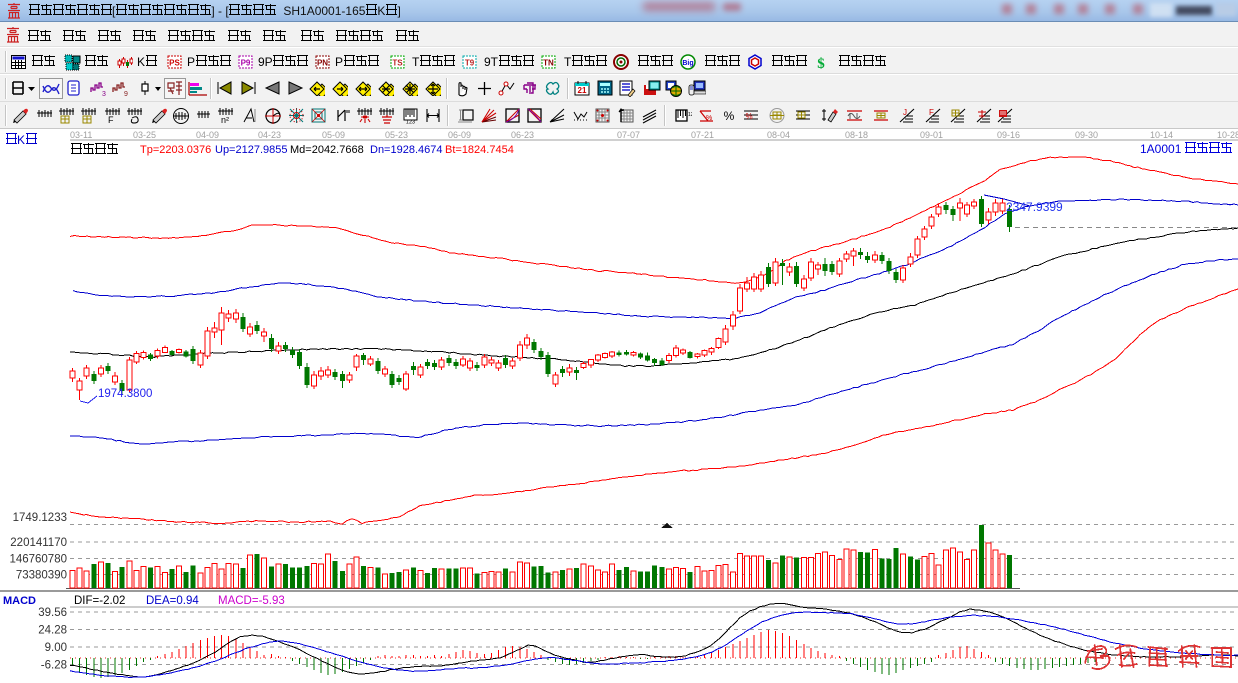  Describe the element at coordinates (522, 135) in the screenshot. I see `svg-text: 06-23` at that location.